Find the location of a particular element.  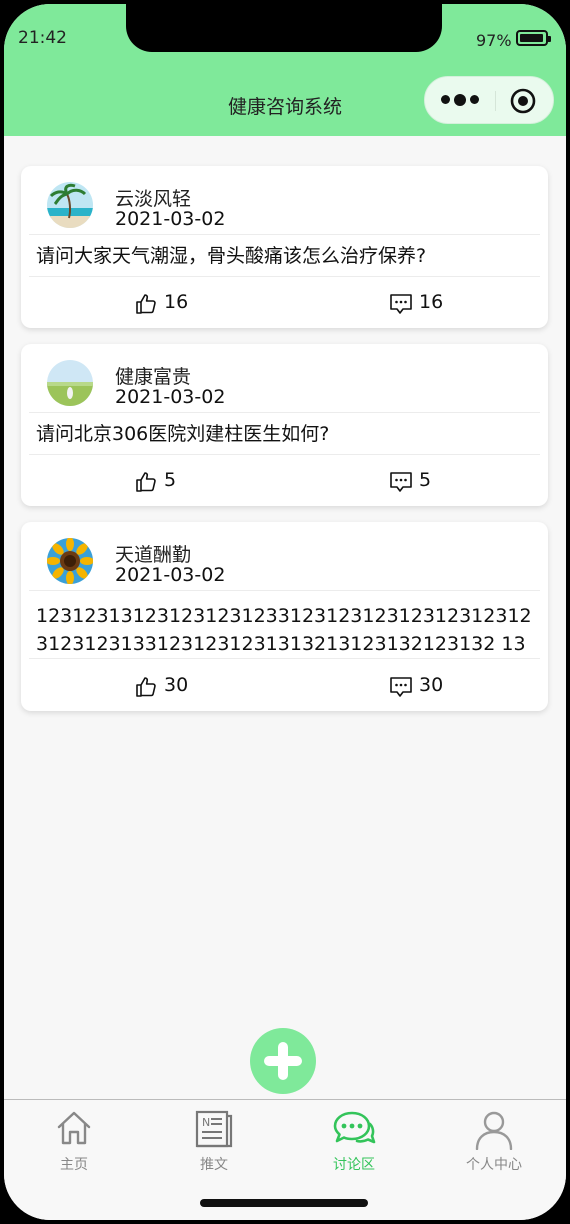

tab-home: 主页 is located at coordinates (74, 1140).